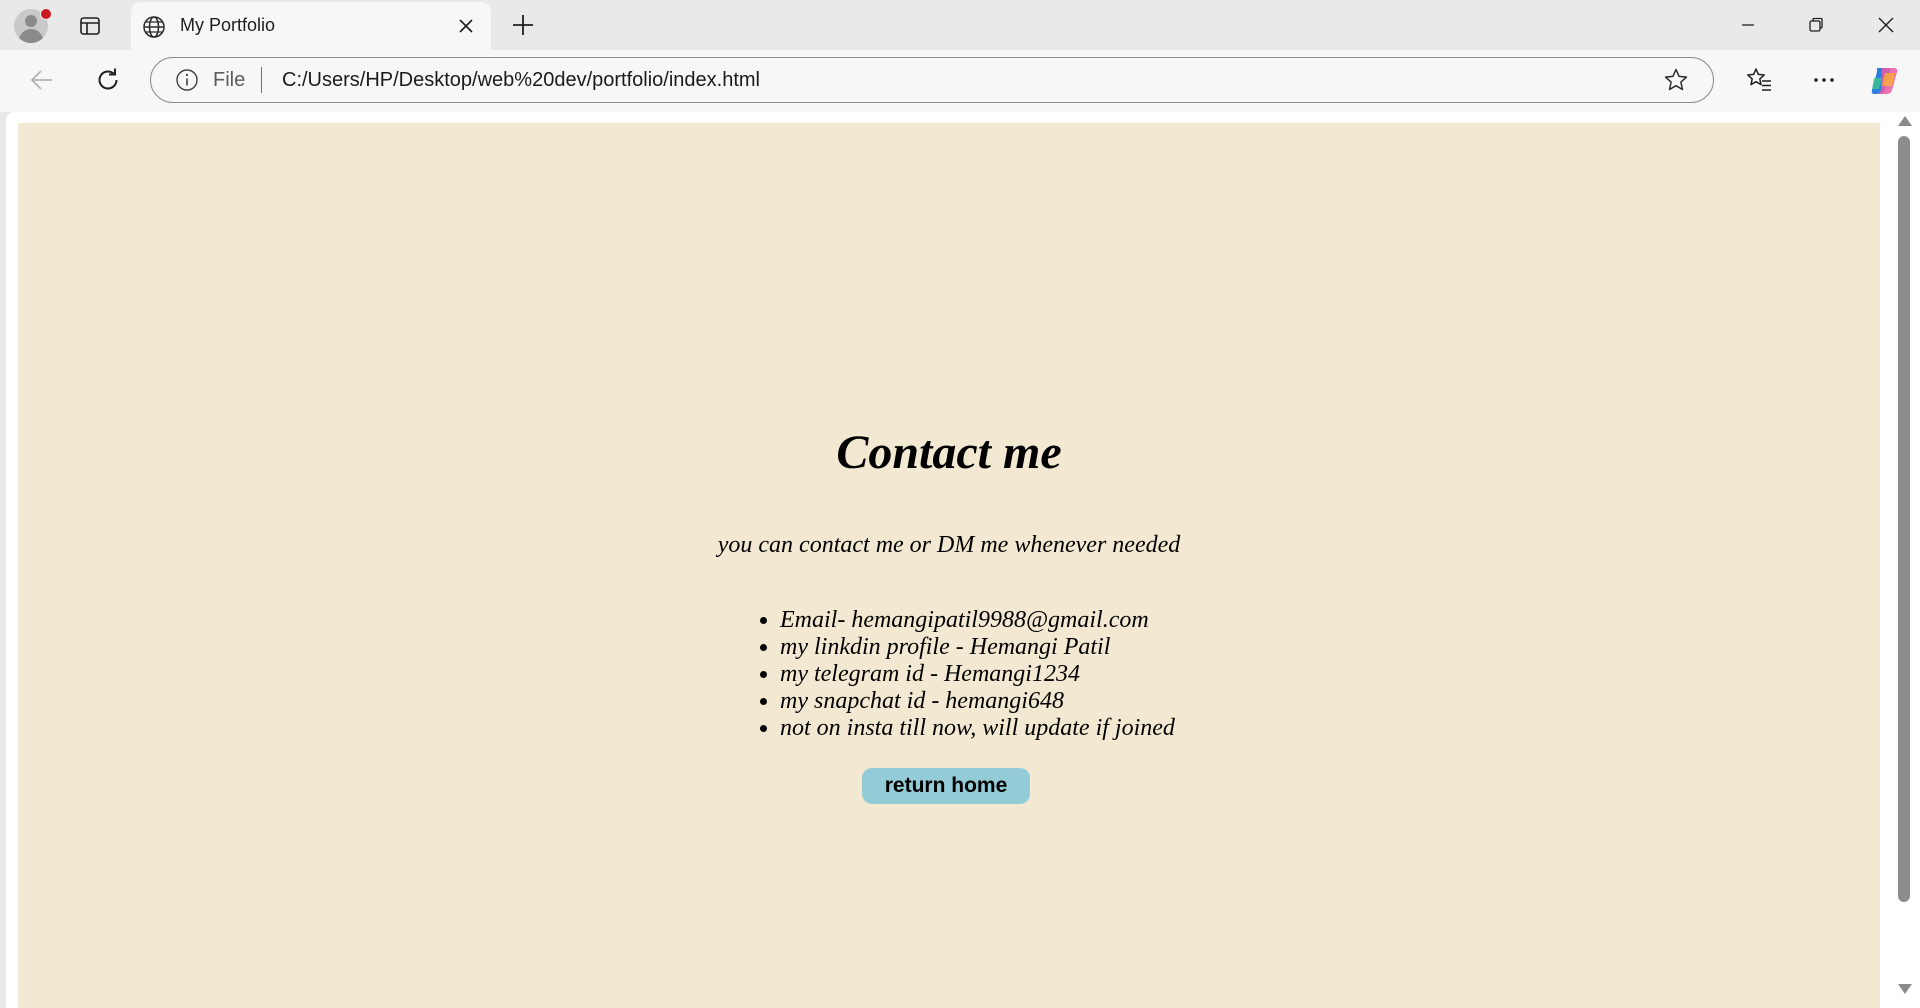  What do you see at coordinates (977, 701) in the screenshot?
I see `contact-snapchat: my snapchat id - hemangi648` at bounding box center [977, 701].